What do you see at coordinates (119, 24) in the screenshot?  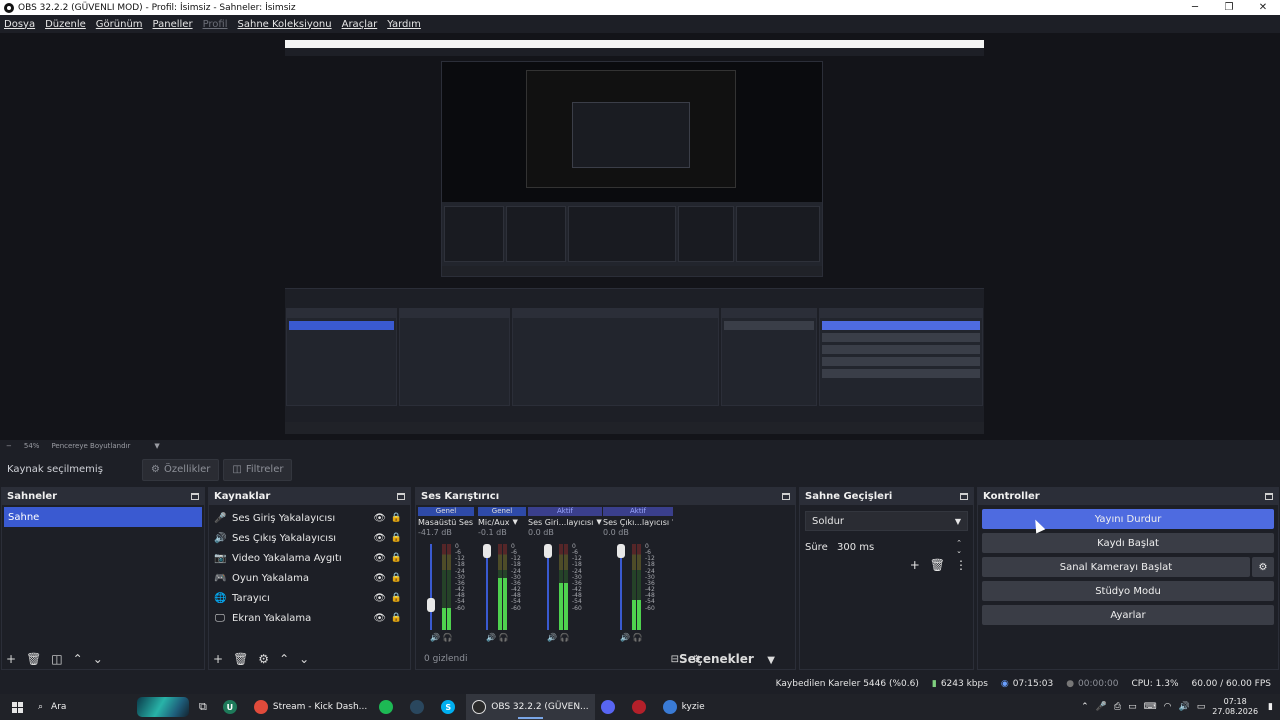 I see `menu-gorunum: Görünüm` at bounding box center [119, 24].